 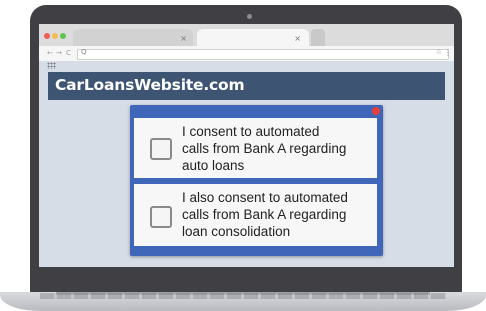 What do you see at coordinates (59, 53) in the screenshot?
I see `forward-icon: →` at bounding box center [59, 53].